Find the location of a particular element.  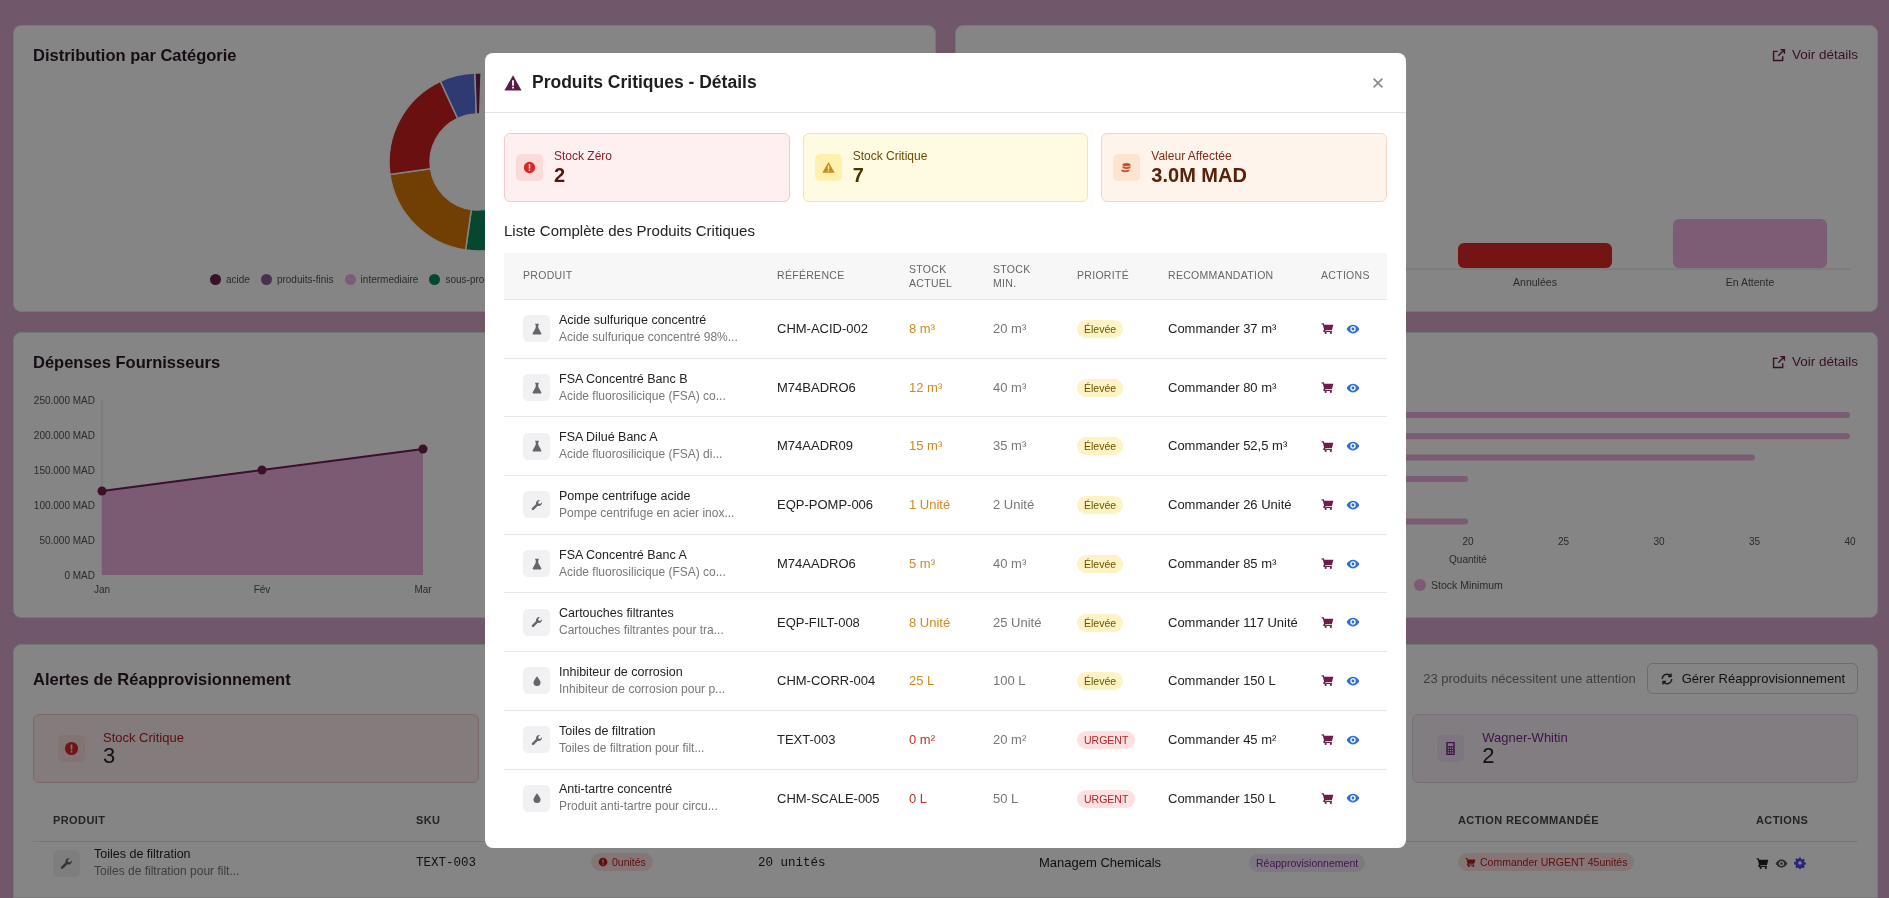

tick-label: Mar is located at coordinates (423, 589).